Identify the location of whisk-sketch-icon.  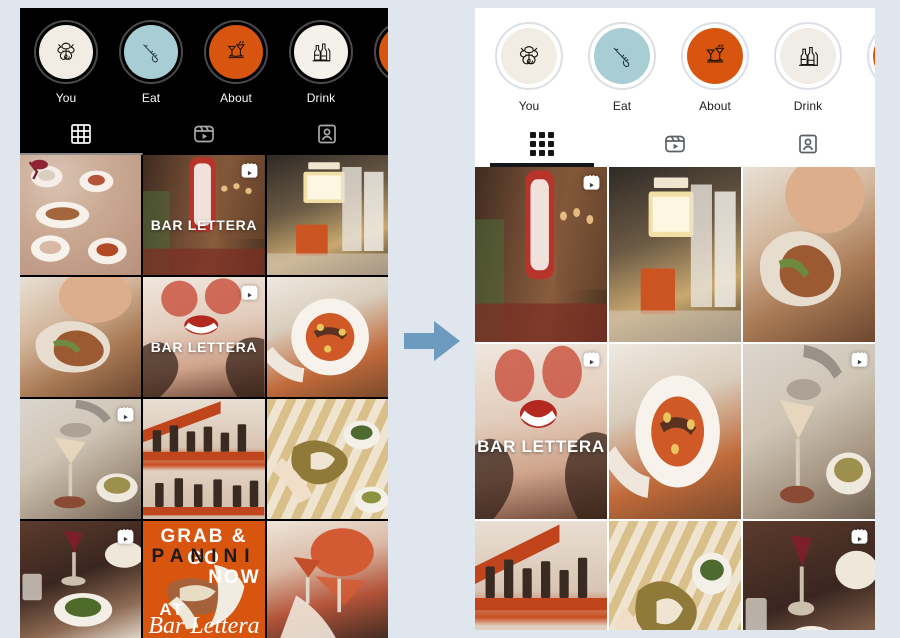
(151, 52).